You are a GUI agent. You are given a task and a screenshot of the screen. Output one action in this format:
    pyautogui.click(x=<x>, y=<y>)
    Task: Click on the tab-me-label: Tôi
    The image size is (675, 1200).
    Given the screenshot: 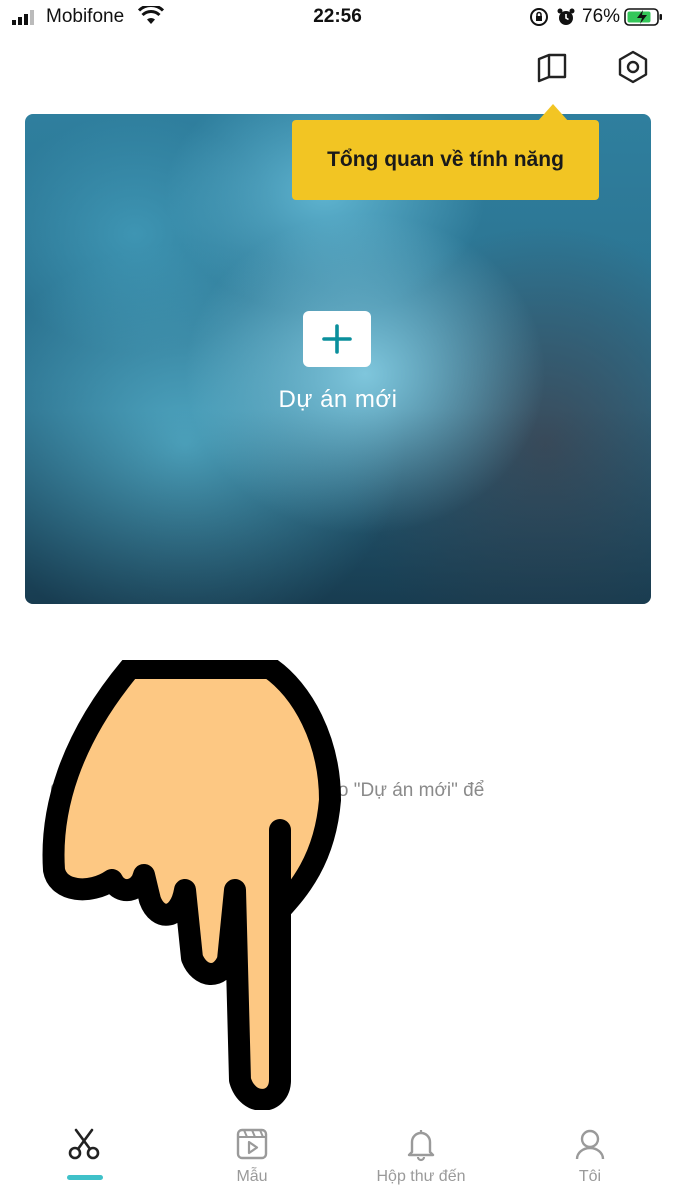 What is the action you would take?
    pyautogui.click(x=590, y=1176)
    